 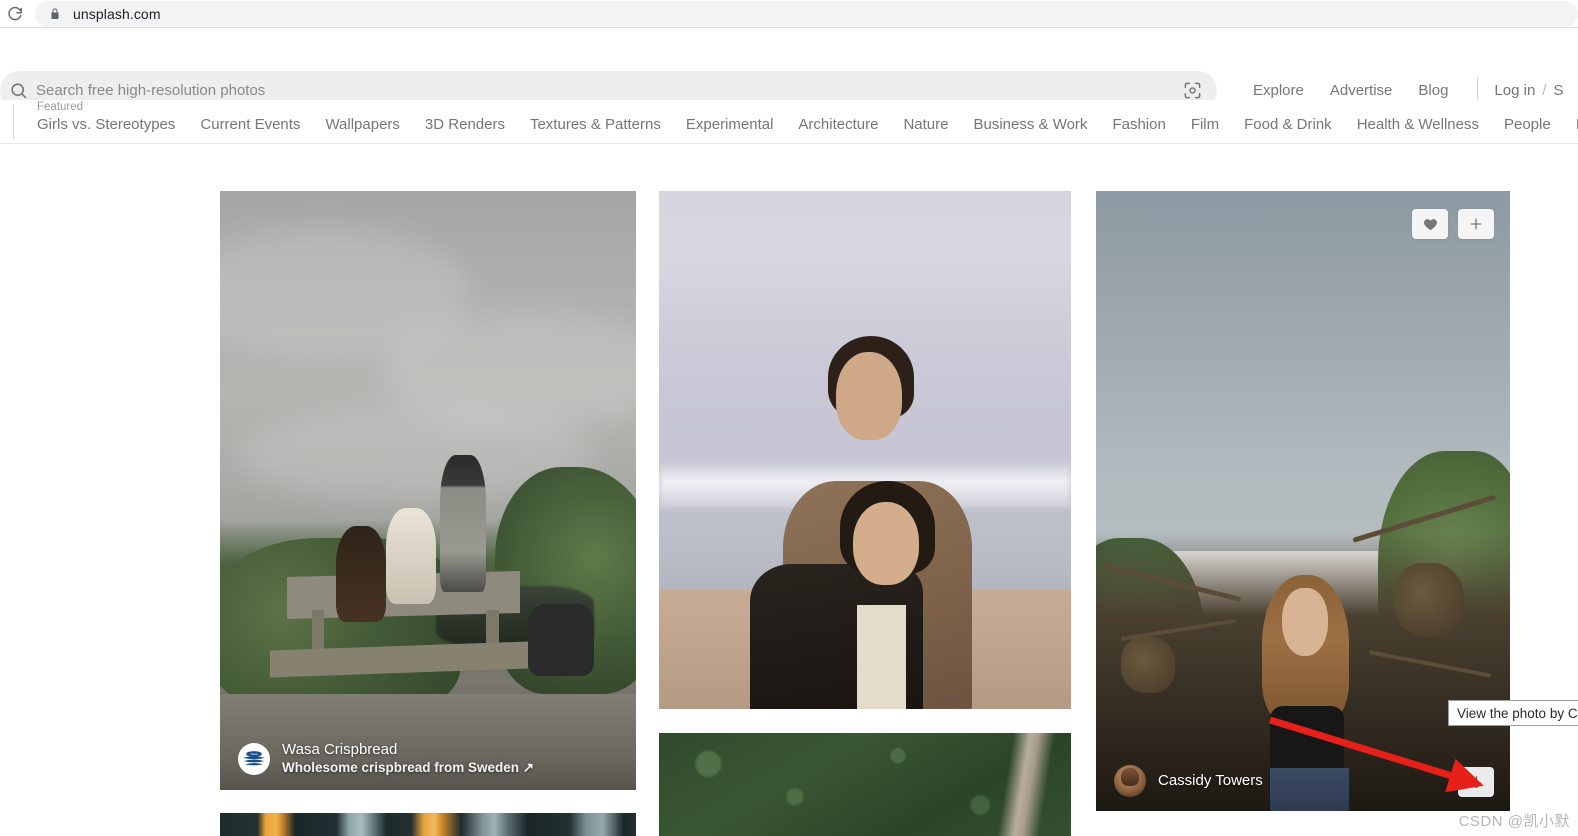 I want to click on category-item-film: Film, so click(x=1205, y=124).